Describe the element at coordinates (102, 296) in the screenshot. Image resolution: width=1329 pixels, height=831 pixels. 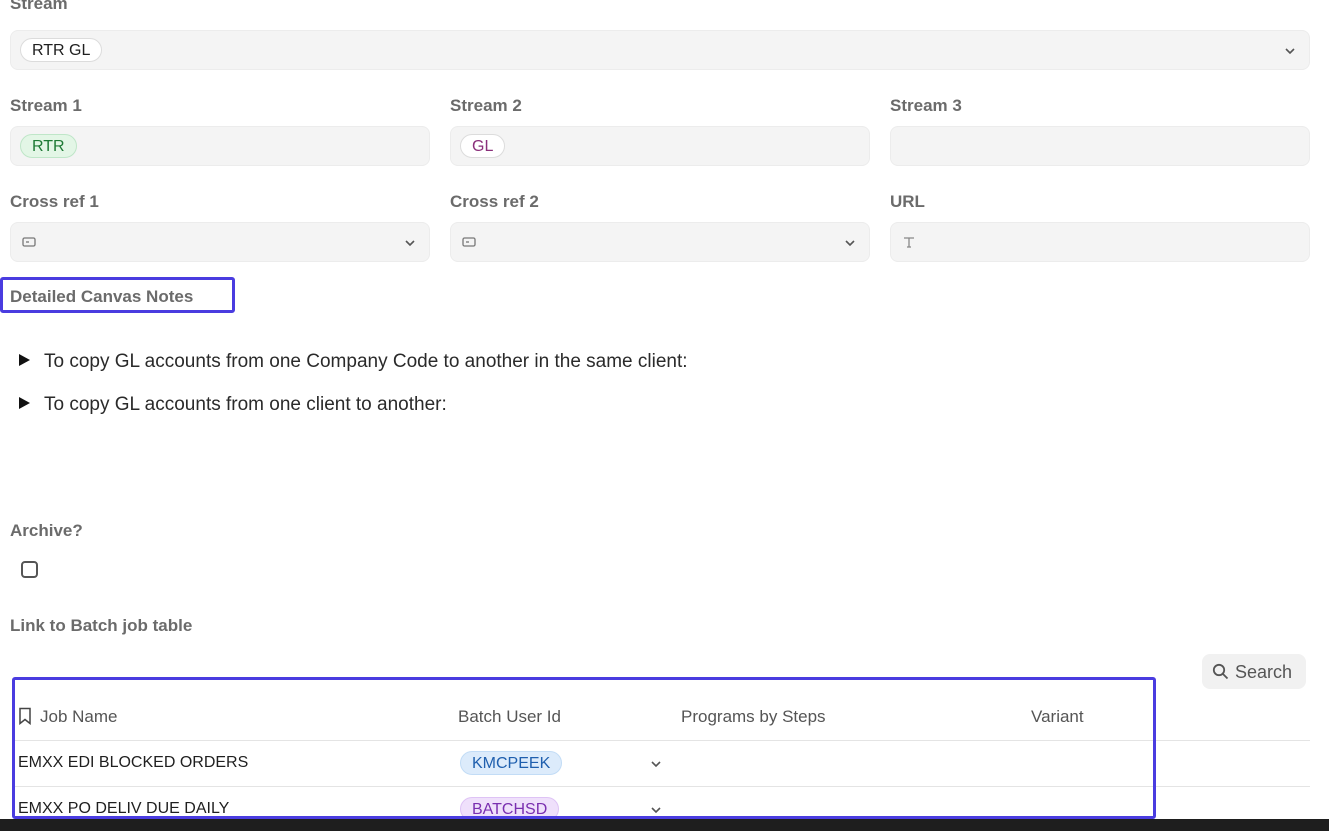
I see `notes-label: Detailed Canvas Notes` at that location.